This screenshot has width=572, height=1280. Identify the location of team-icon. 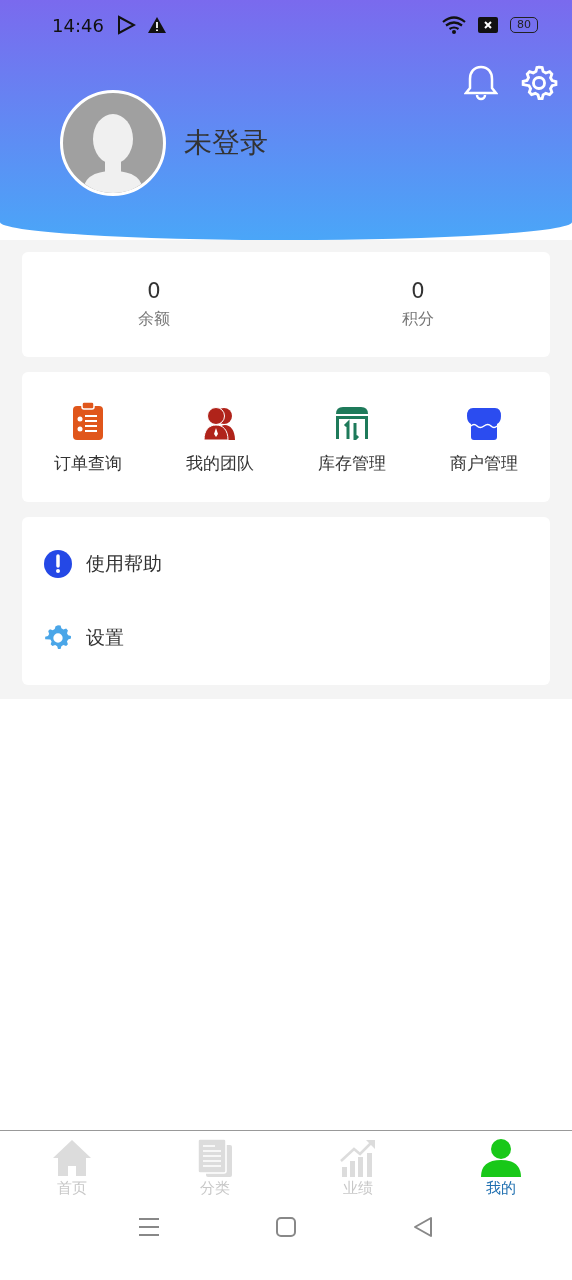
(220, 422).